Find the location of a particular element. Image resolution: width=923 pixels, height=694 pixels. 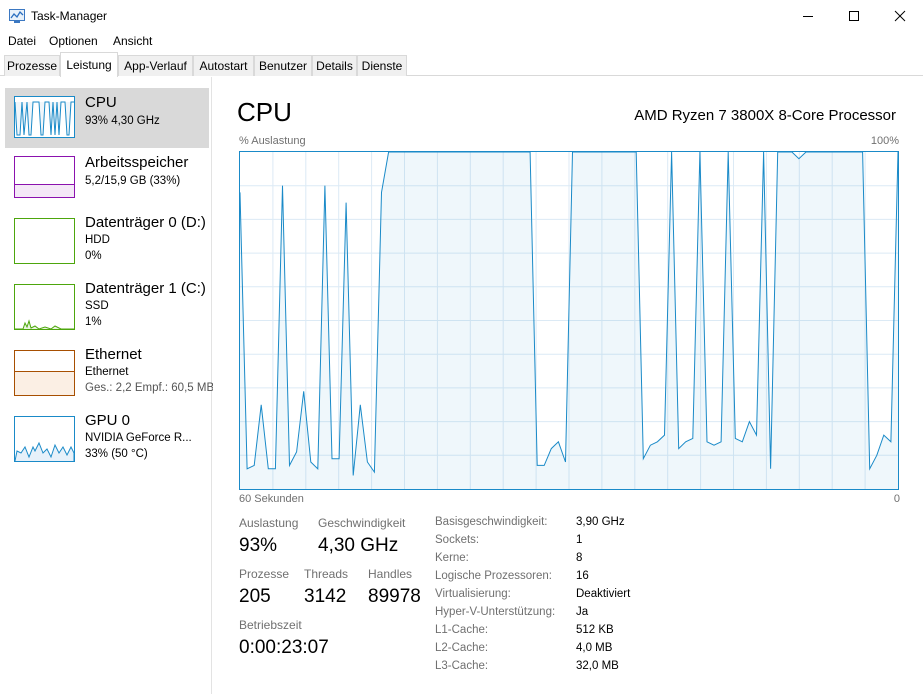

sidebar-item-gpu: GPU 0 NVIDIA GeForce R... 33% (50 °C) is located at coordinates (107, 436).